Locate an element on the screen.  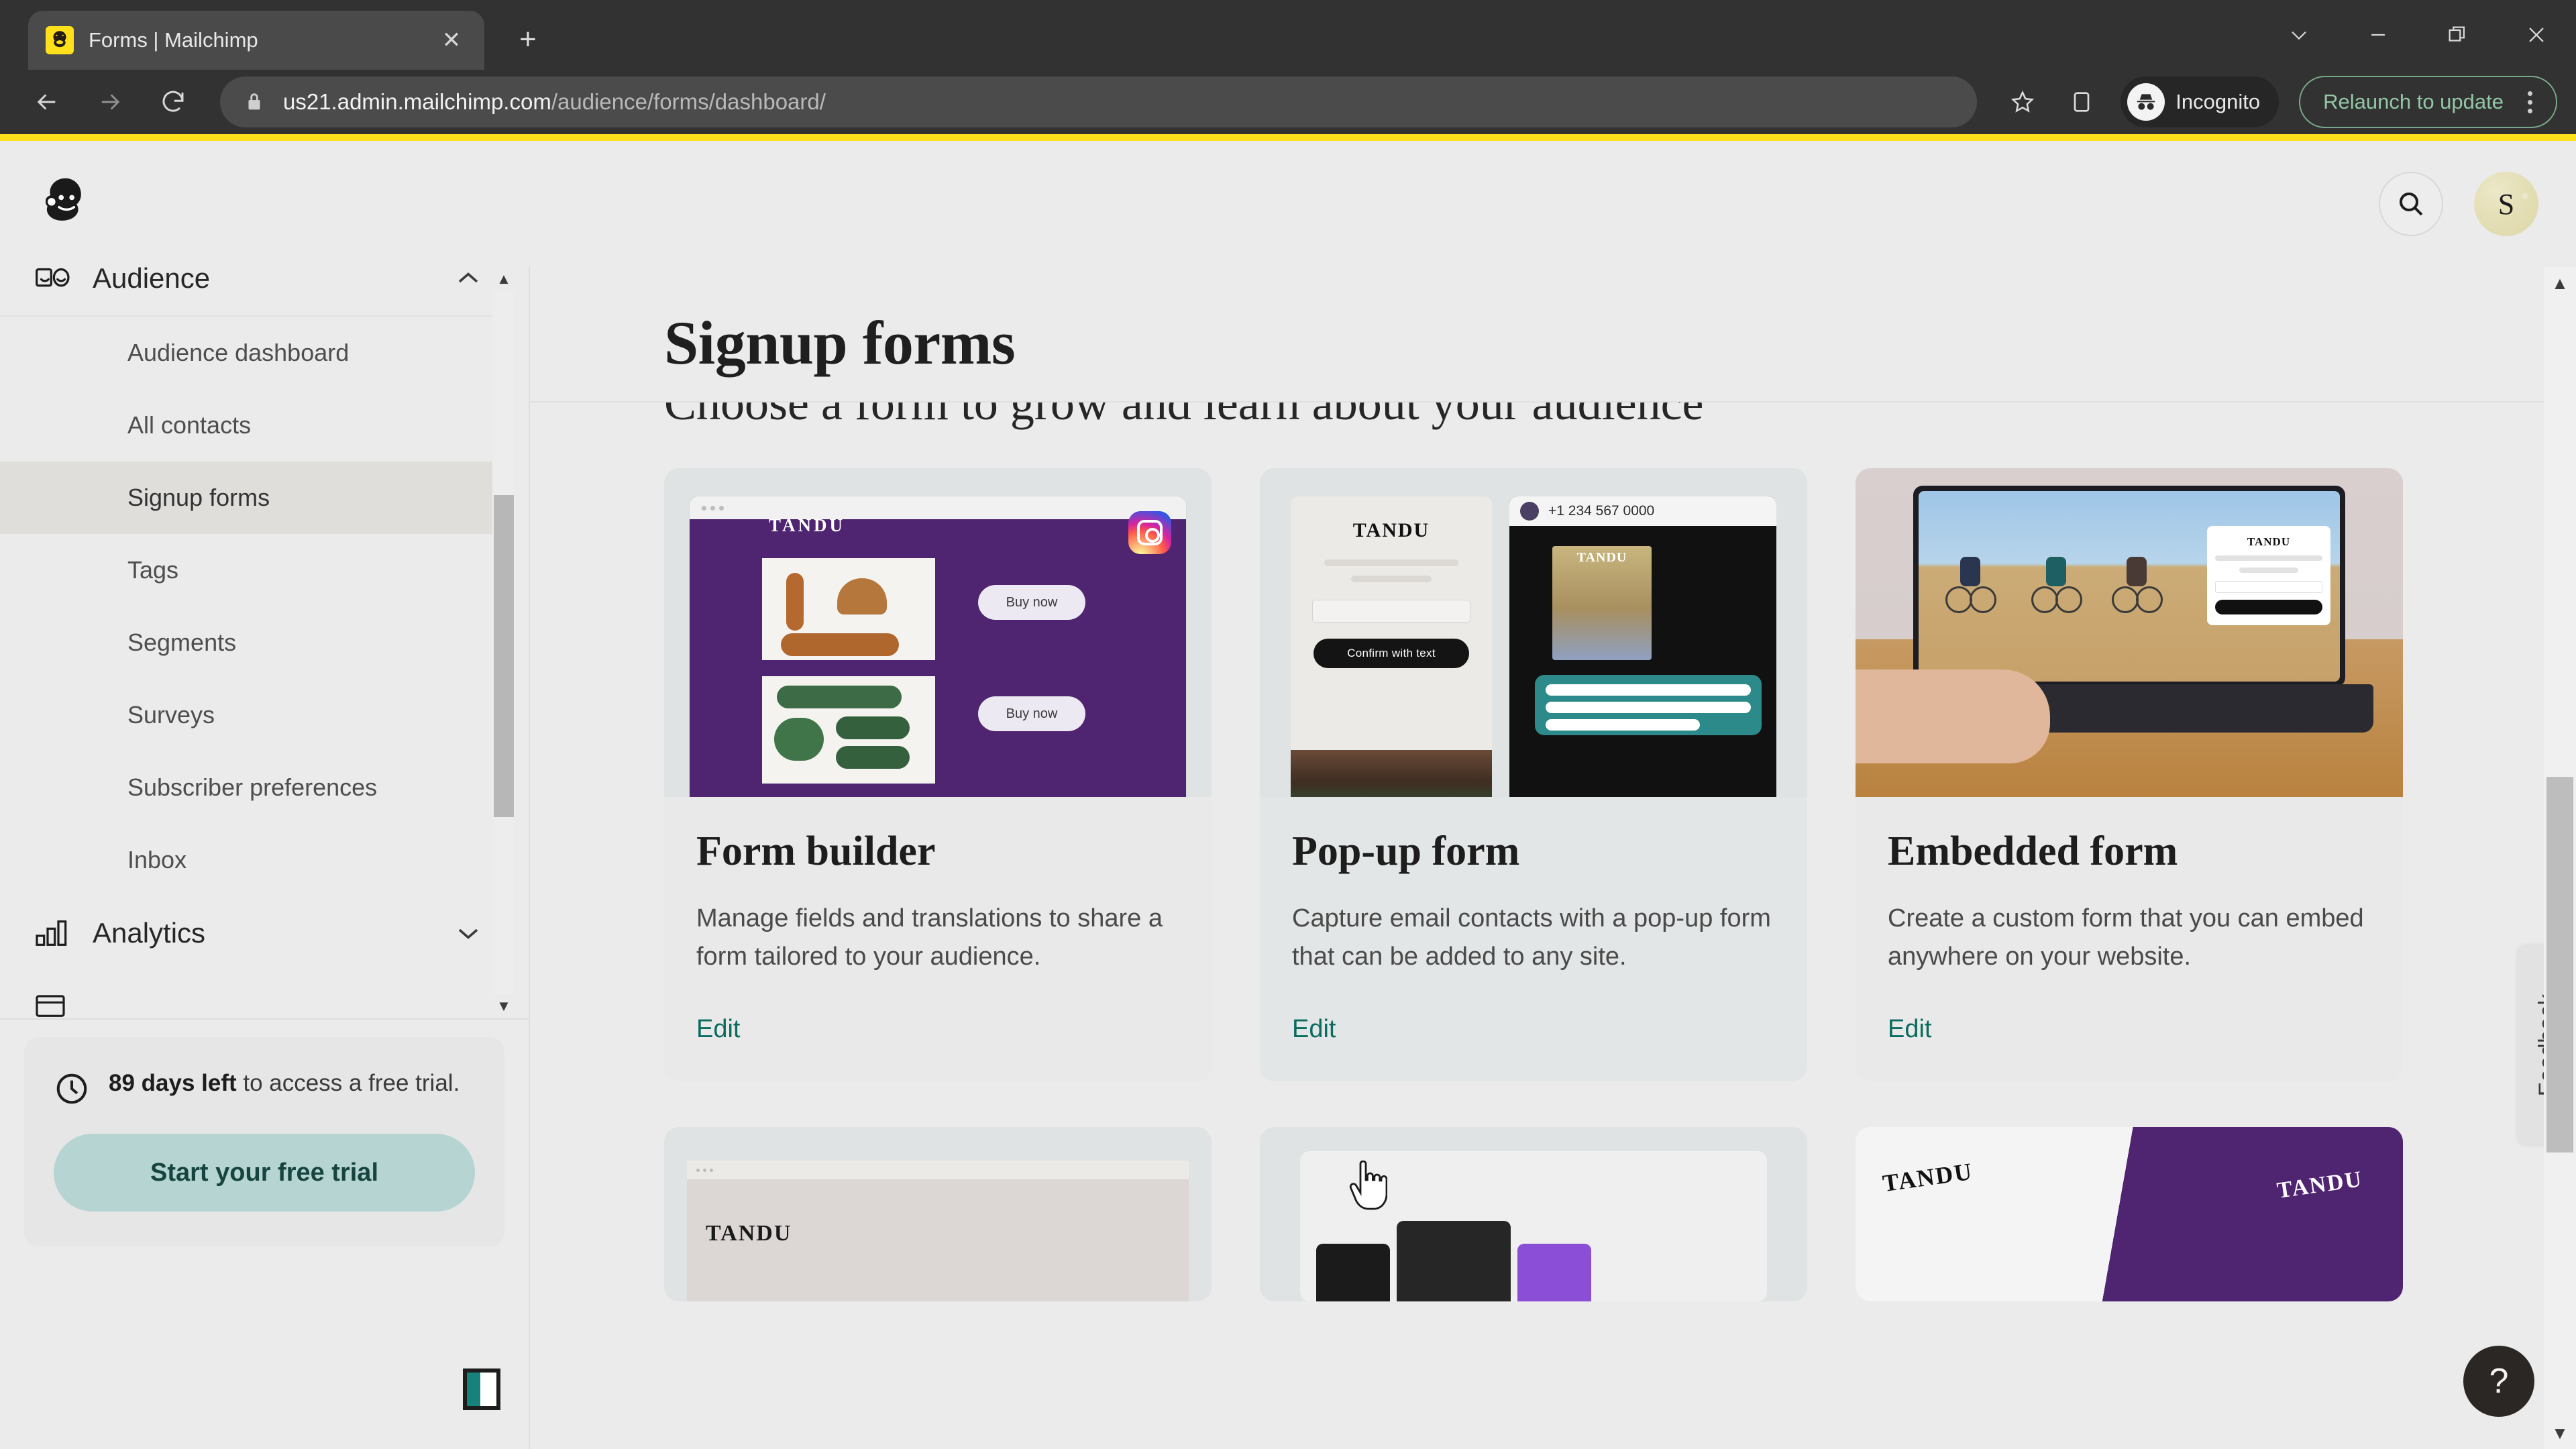
sidebar-group-analytics: Analytics is located at coordinates (256, 933).